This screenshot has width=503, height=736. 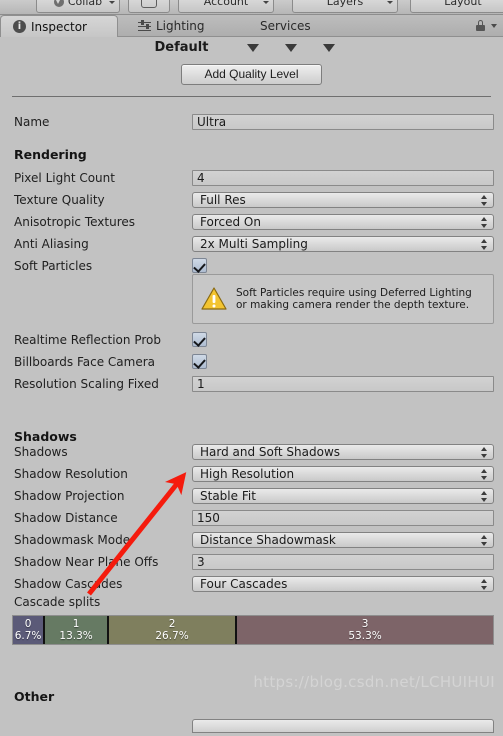 What do you see at coordinates (463, 4) in the screenshot?
I see `layout-label: Layout` at bounding box center [463, 4].